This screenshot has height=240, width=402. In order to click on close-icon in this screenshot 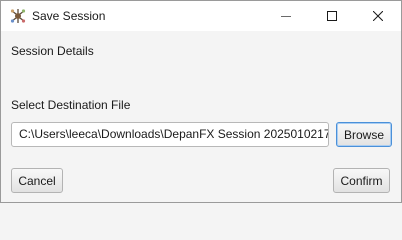, I will do `click(378, 16)`.